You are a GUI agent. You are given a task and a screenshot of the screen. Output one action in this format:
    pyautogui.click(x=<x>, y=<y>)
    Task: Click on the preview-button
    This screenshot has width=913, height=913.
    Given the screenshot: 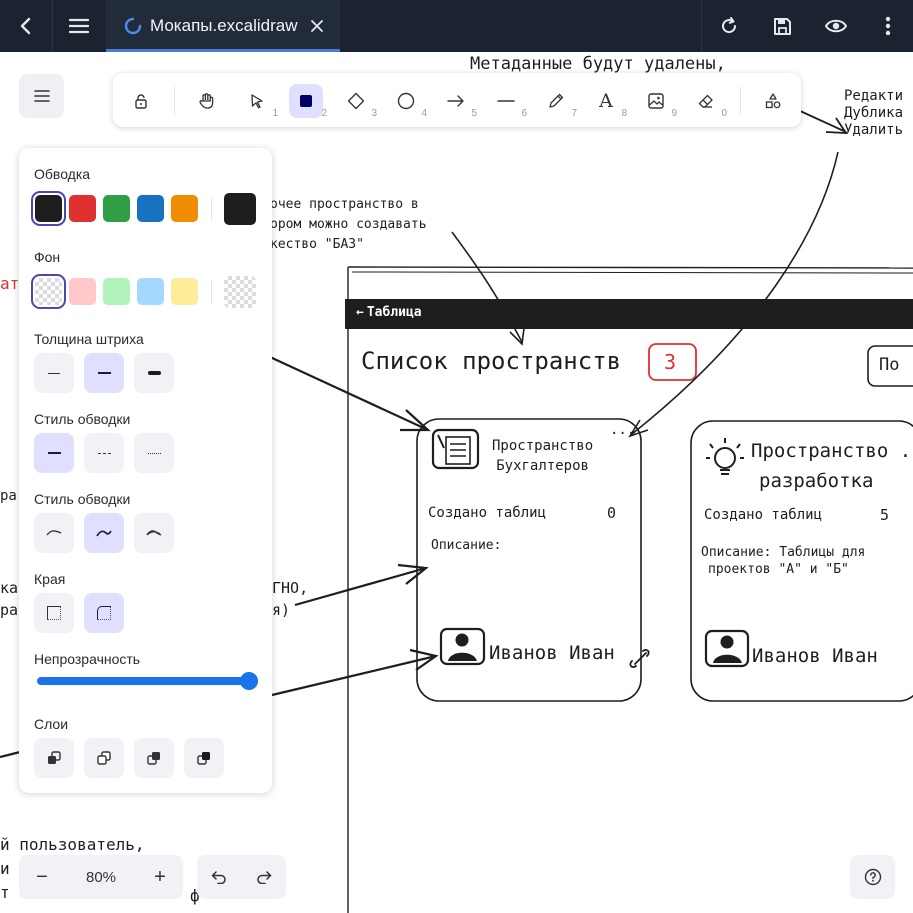 What is the action you would take?
    pyautogui.click(x=835, y=26)
    